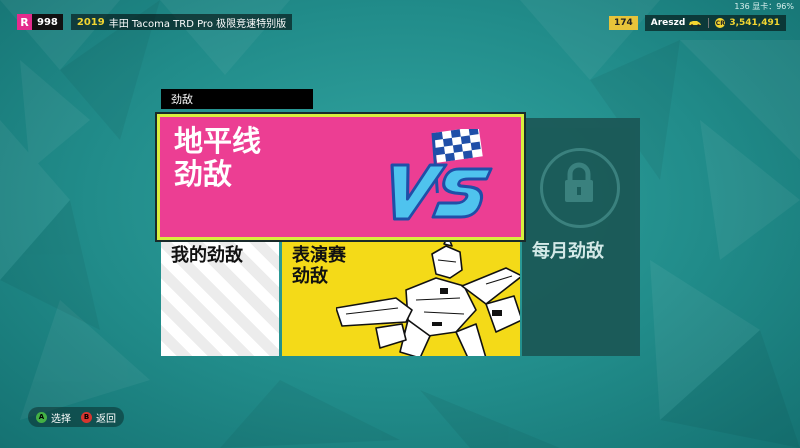 The image size is (800, 448). I want to click on vs-icon, so click(441, 175).